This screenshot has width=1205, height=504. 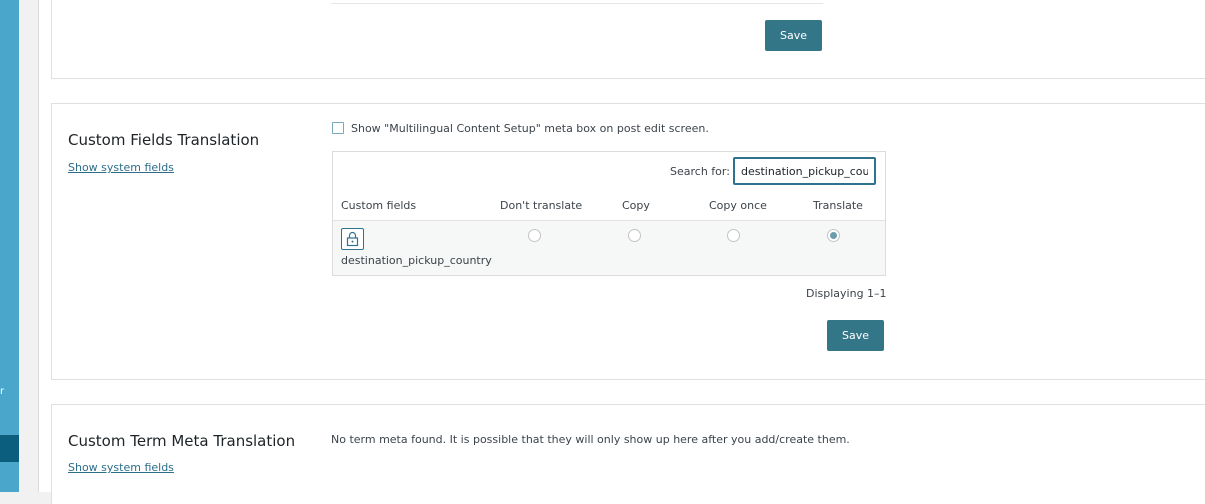 What do you see at coordinates (9, 246) in the screenshot?
I see `admin-sidebar` at bounding box center [9, 246].